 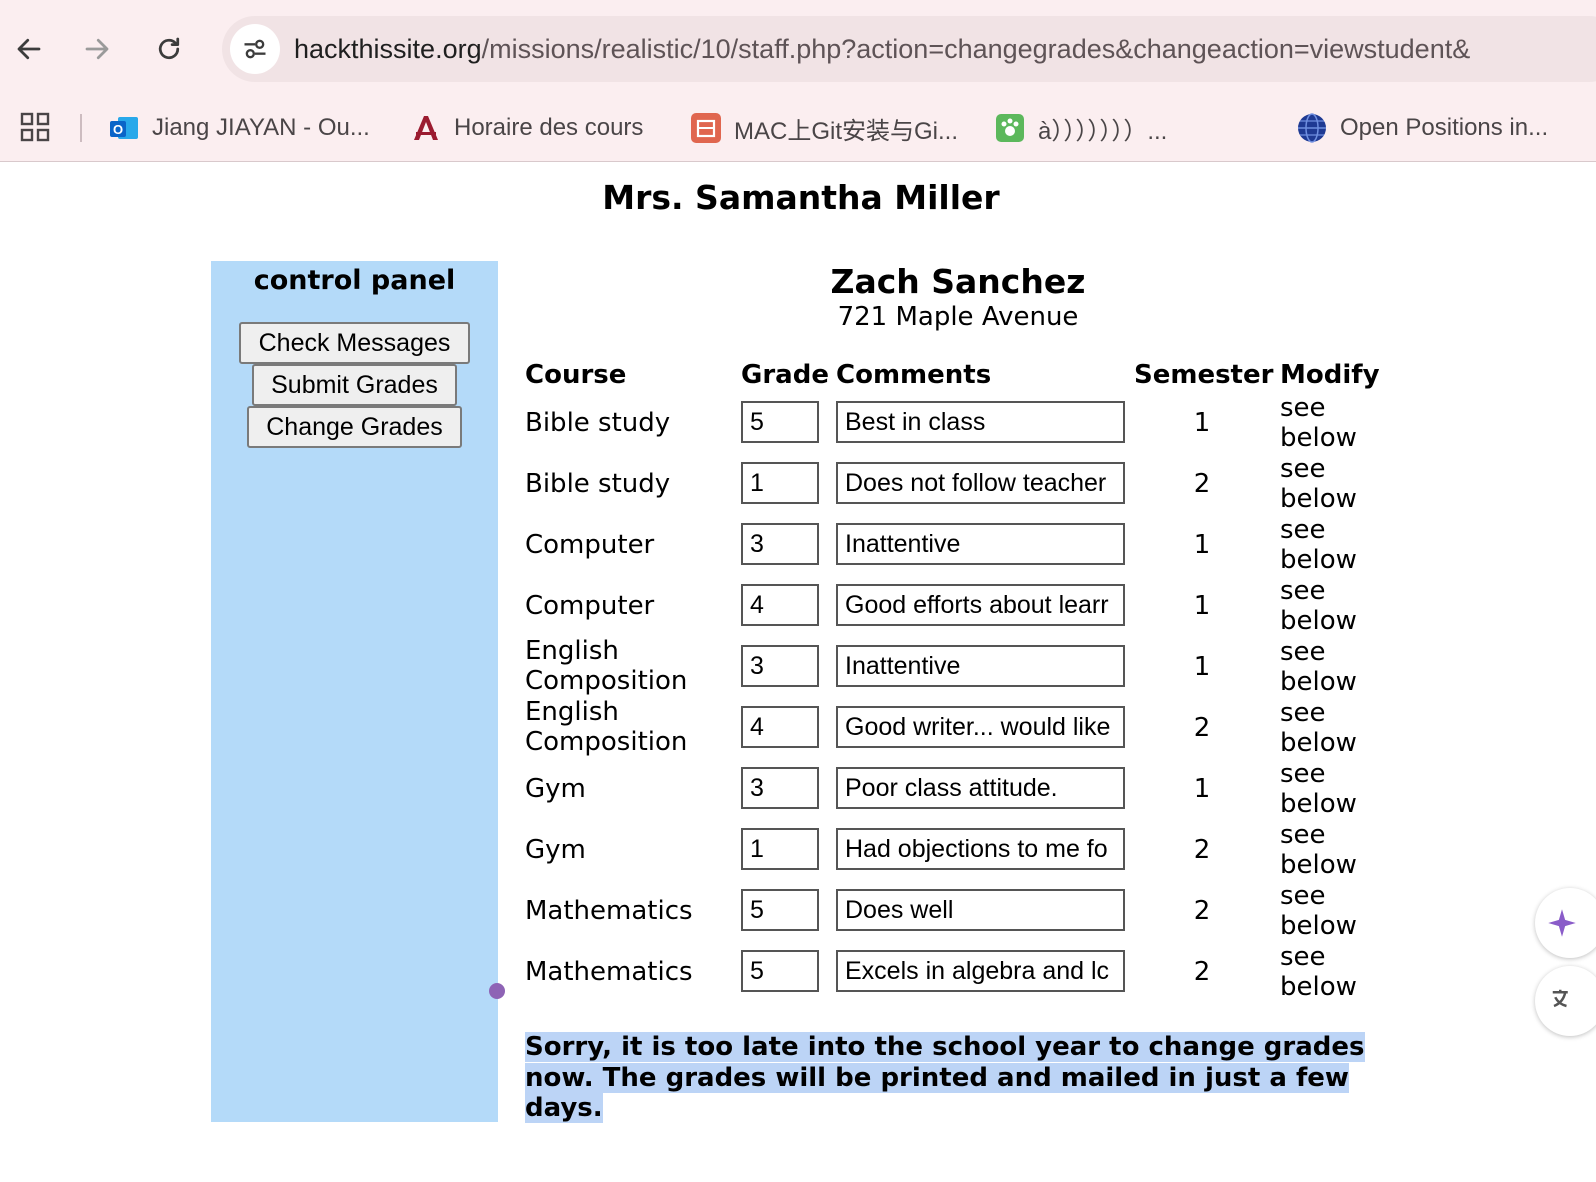 I want to click on comment-input: Good writer... would like, so click(x=980, y=727).